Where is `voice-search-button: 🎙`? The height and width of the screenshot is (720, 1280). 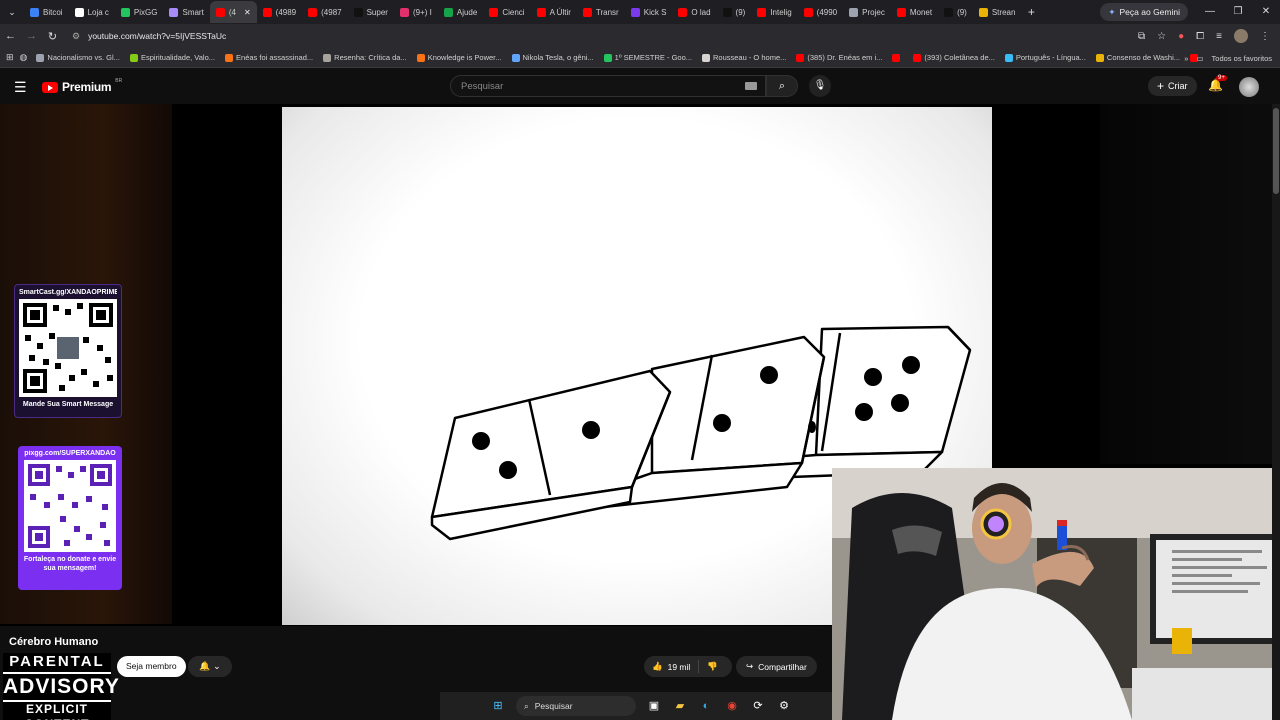
voice-search-button: 🎙 is located at coordinates (820, 86).